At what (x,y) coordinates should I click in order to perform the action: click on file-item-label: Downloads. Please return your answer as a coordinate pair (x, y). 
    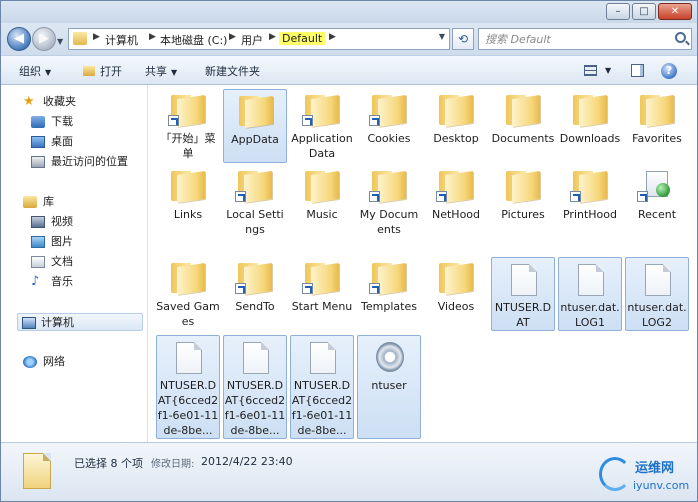
    Looking at the image, I should click on (590, 138).